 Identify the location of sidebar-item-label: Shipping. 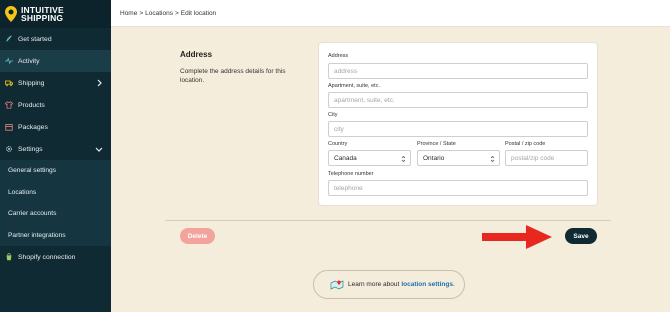
(31, 83).